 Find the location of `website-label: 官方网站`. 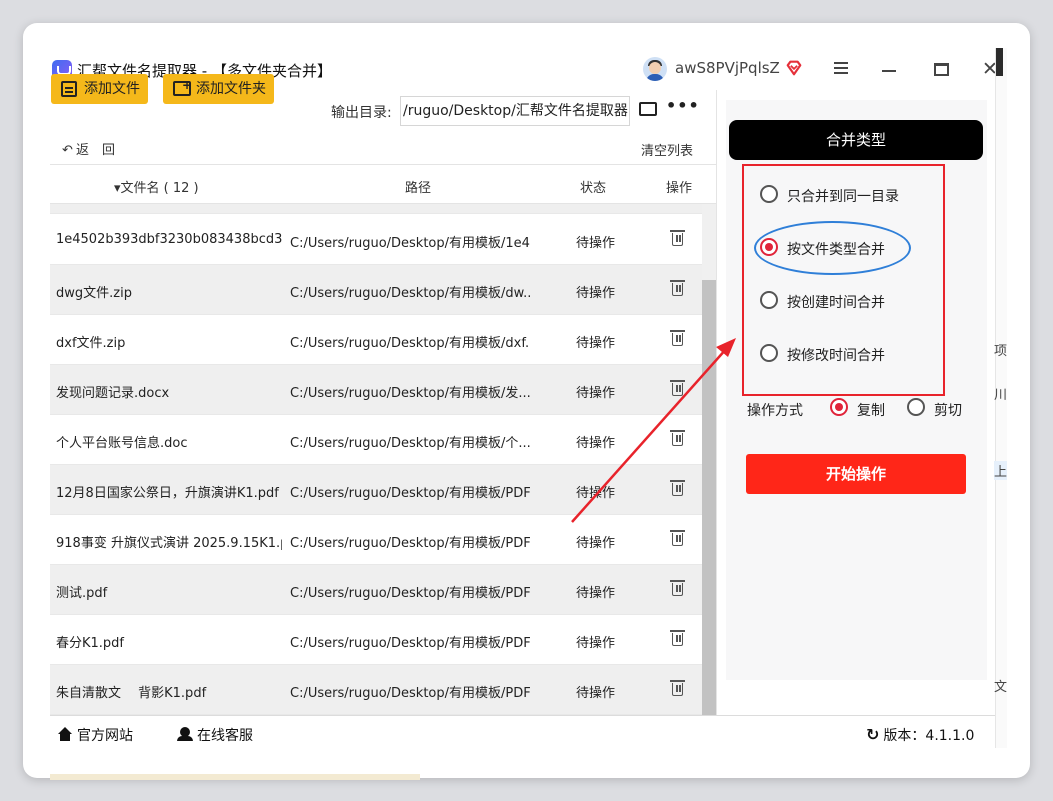

website-label: 官方网站 is located at coordinates (105, 736).